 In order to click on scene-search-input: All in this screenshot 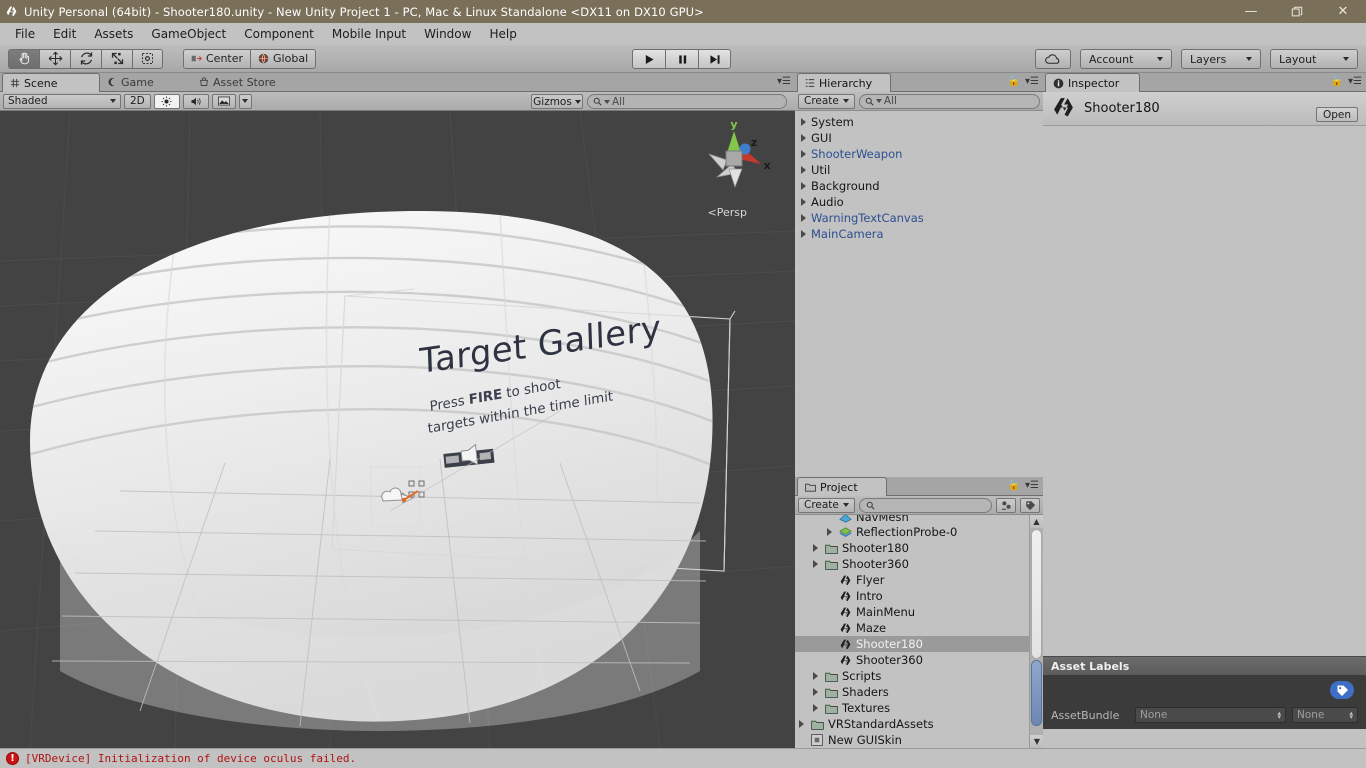, I will do `click(687, 101)`.